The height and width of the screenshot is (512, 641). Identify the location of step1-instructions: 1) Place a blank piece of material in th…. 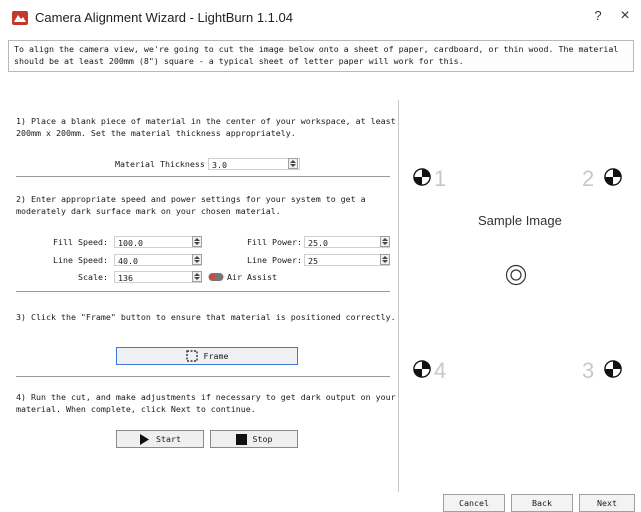
(206, 127).